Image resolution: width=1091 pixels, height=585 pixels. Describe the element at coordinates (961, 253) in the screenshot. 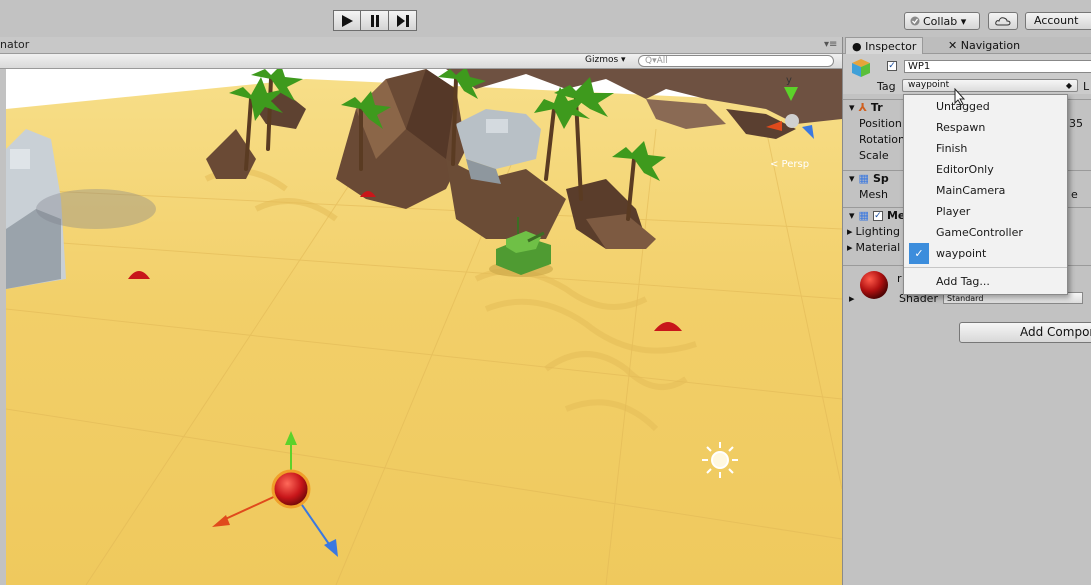

I see `menu-item-label: waypoint` at that location.